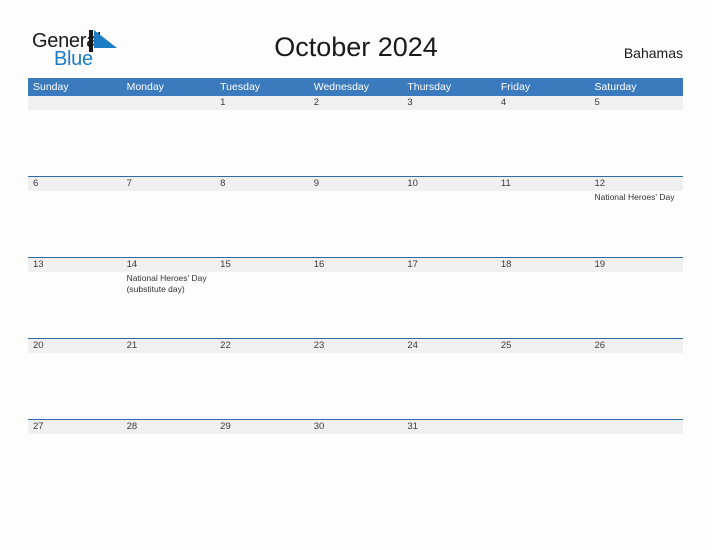  I want to click on page-title: October 2024, so click(356, 47).